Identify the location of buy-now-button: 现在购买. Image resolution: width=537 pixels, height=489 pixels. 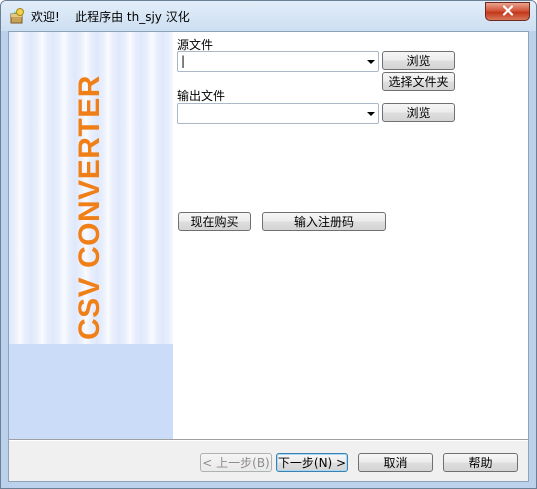
(214, 221).